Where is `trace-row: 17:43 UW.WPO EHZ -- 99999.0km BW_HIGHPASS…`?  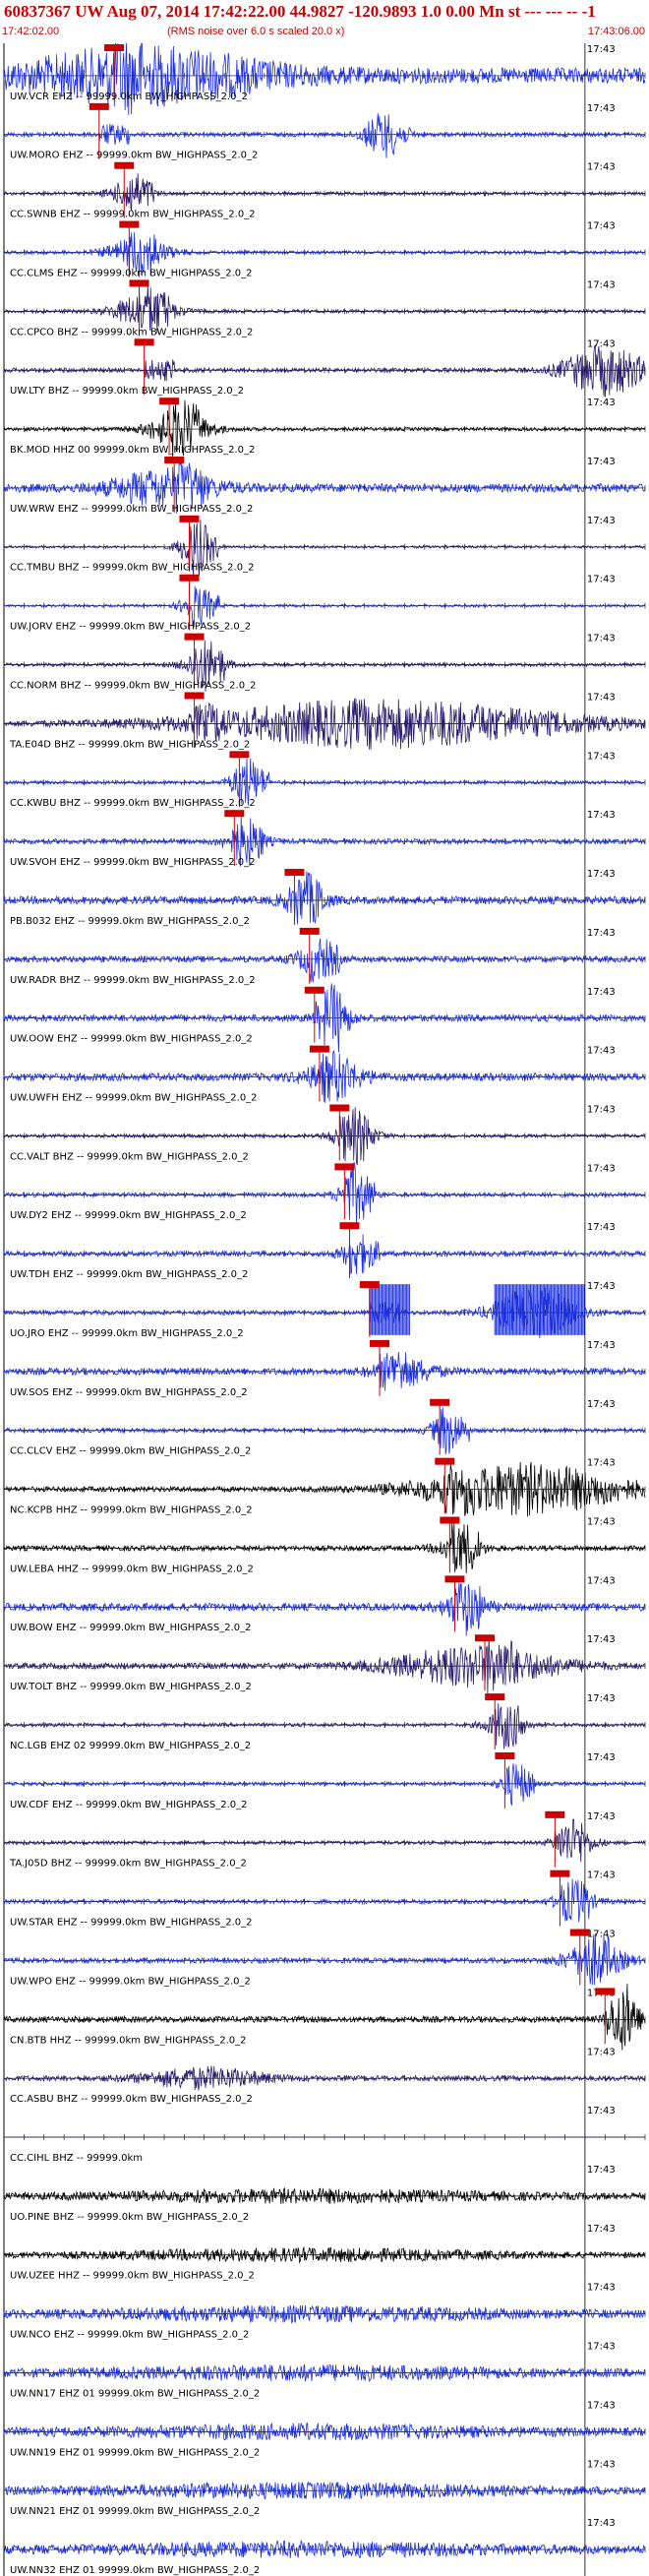
trace-row: 17:43 UW.WPO EHZ -- 99999.0km BW_HIGHPASS… is located at coordinates (324, 1958).